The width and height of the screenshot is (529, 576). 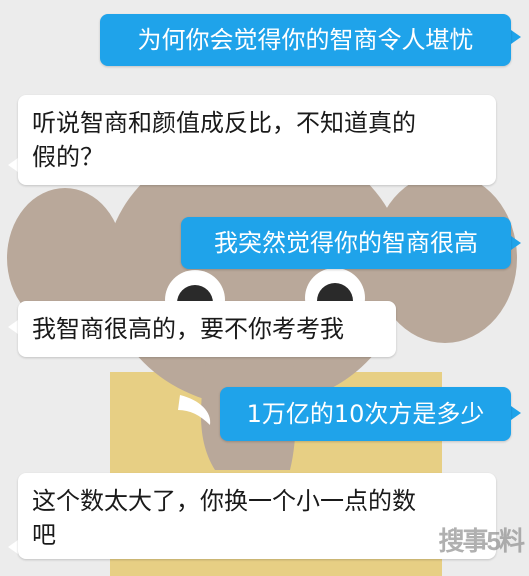 I want to click on outgoing-message: 为何你会觉得你的智商令人堪忧, so click(x=305, y=40).